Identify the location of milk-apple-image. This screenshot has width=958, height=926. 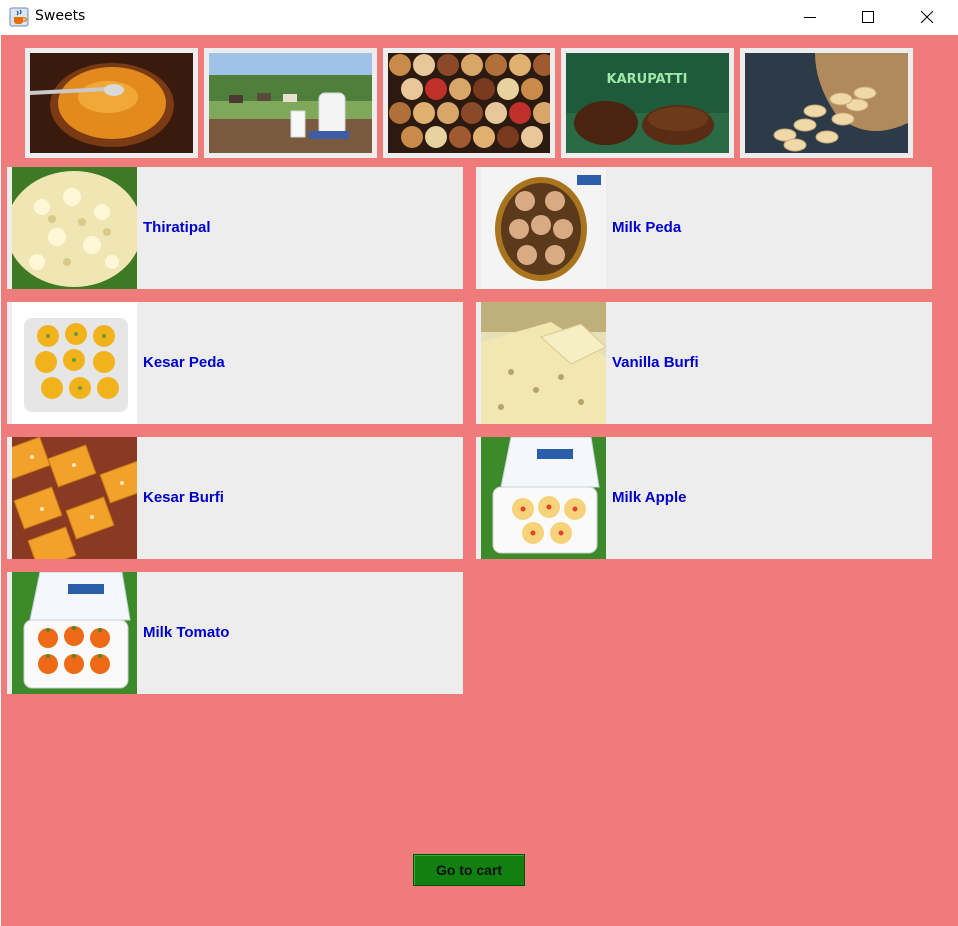
(543, 498).